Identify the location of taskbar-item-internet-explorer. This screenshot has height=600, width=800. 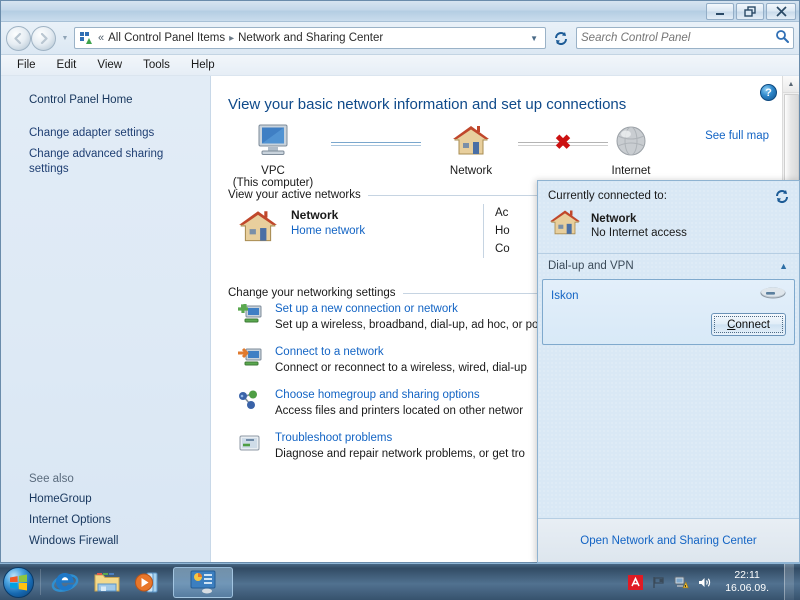
(65, 582).